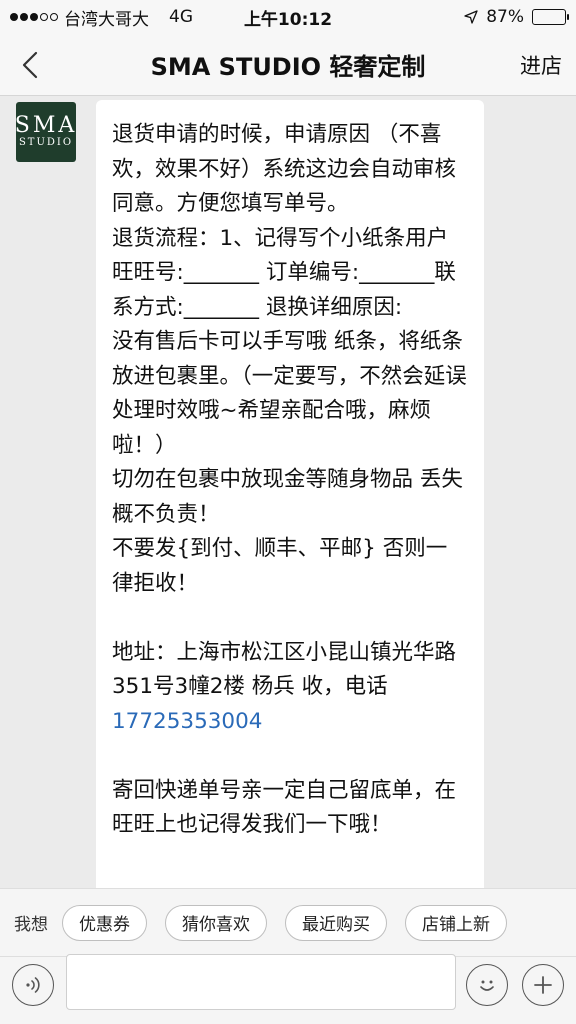  I want to click on chip-new-arrivals: 店铺上新, so click(456, 922).